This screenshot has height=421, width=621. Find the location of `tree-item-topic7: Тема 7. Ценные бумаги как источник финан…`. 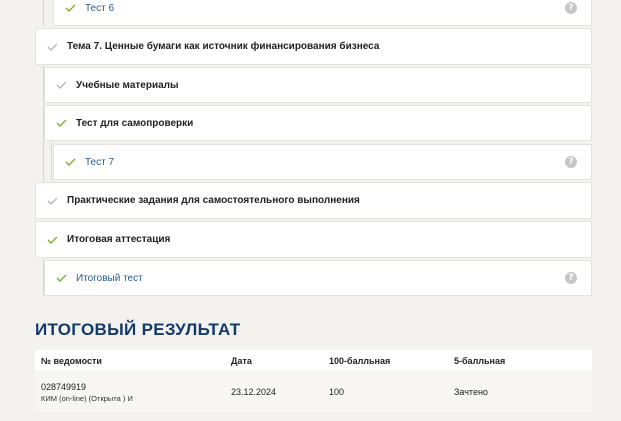

tree-item-topic7: Тема 7. Ценные бумаги как источник финан… is located at coordinates (313, 46).